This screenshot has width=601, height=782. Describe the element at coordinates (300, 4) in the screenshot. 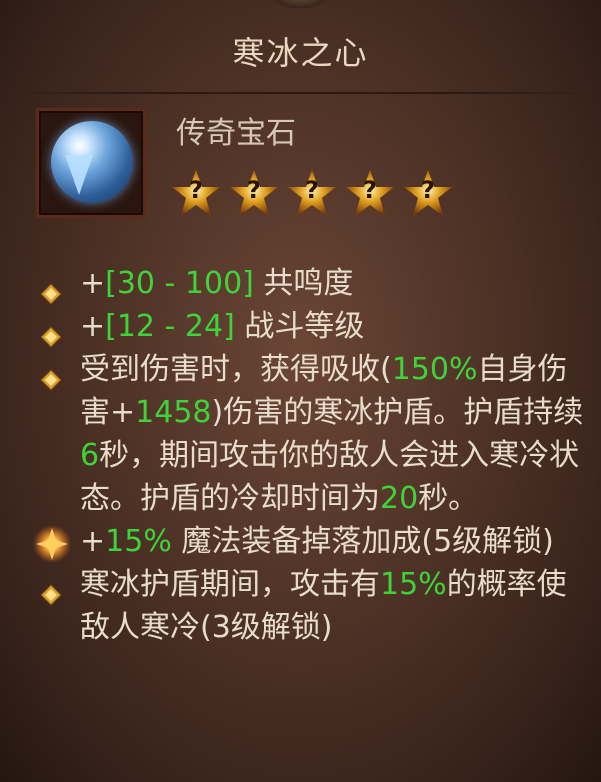

I see `top-ornament` at that location.